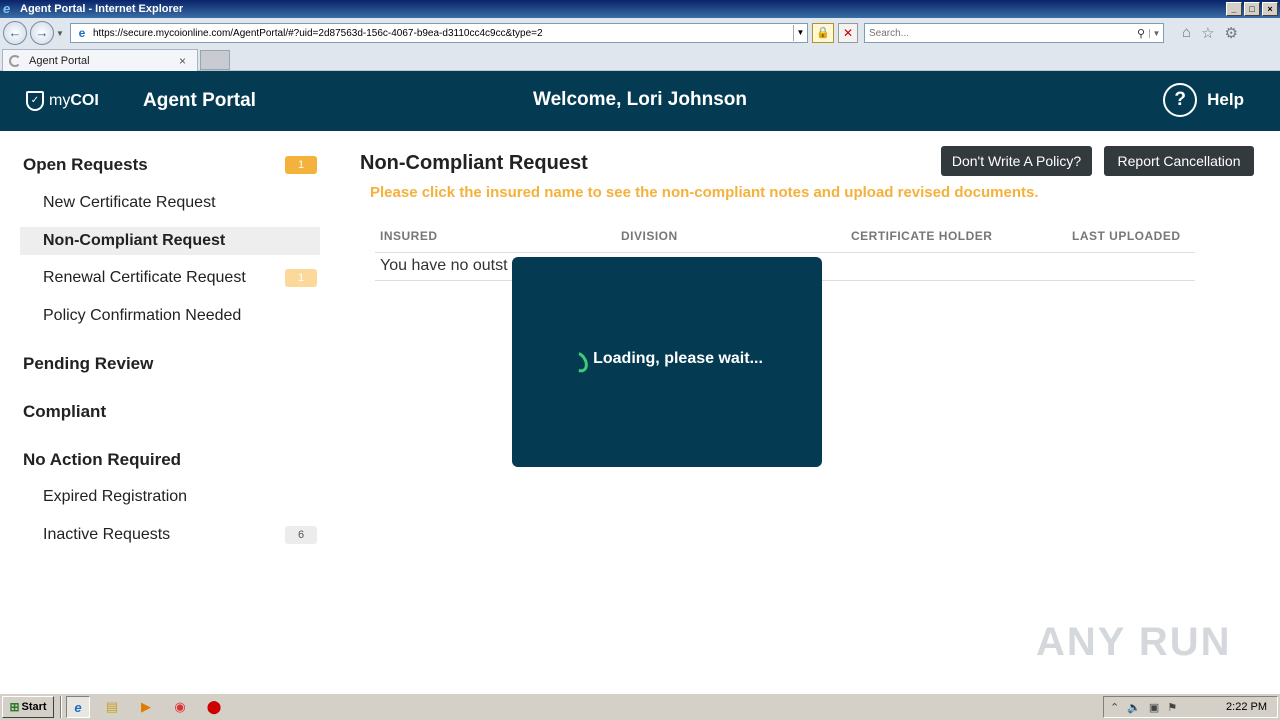 This screenshot has height=720, width=1280. I want to click on back-button: ←, so click(15, 33).